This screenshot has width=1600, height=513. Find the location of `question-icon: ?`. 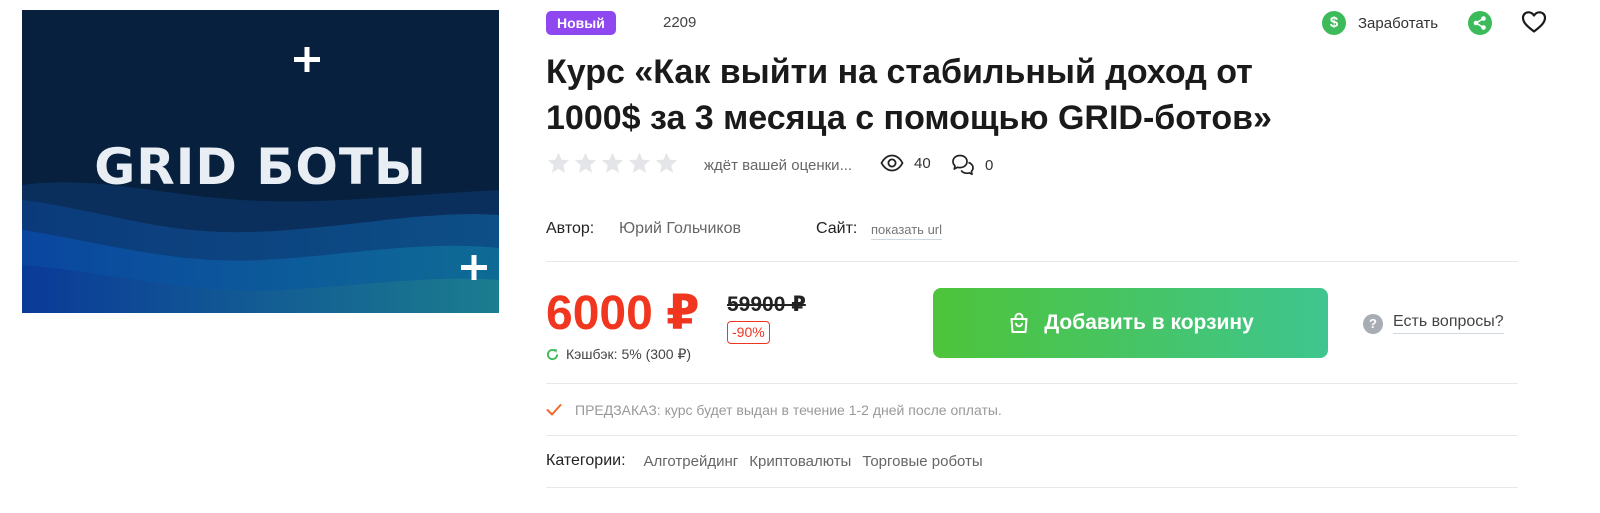

question-icon: ? is located at coordinates (1373, 323).